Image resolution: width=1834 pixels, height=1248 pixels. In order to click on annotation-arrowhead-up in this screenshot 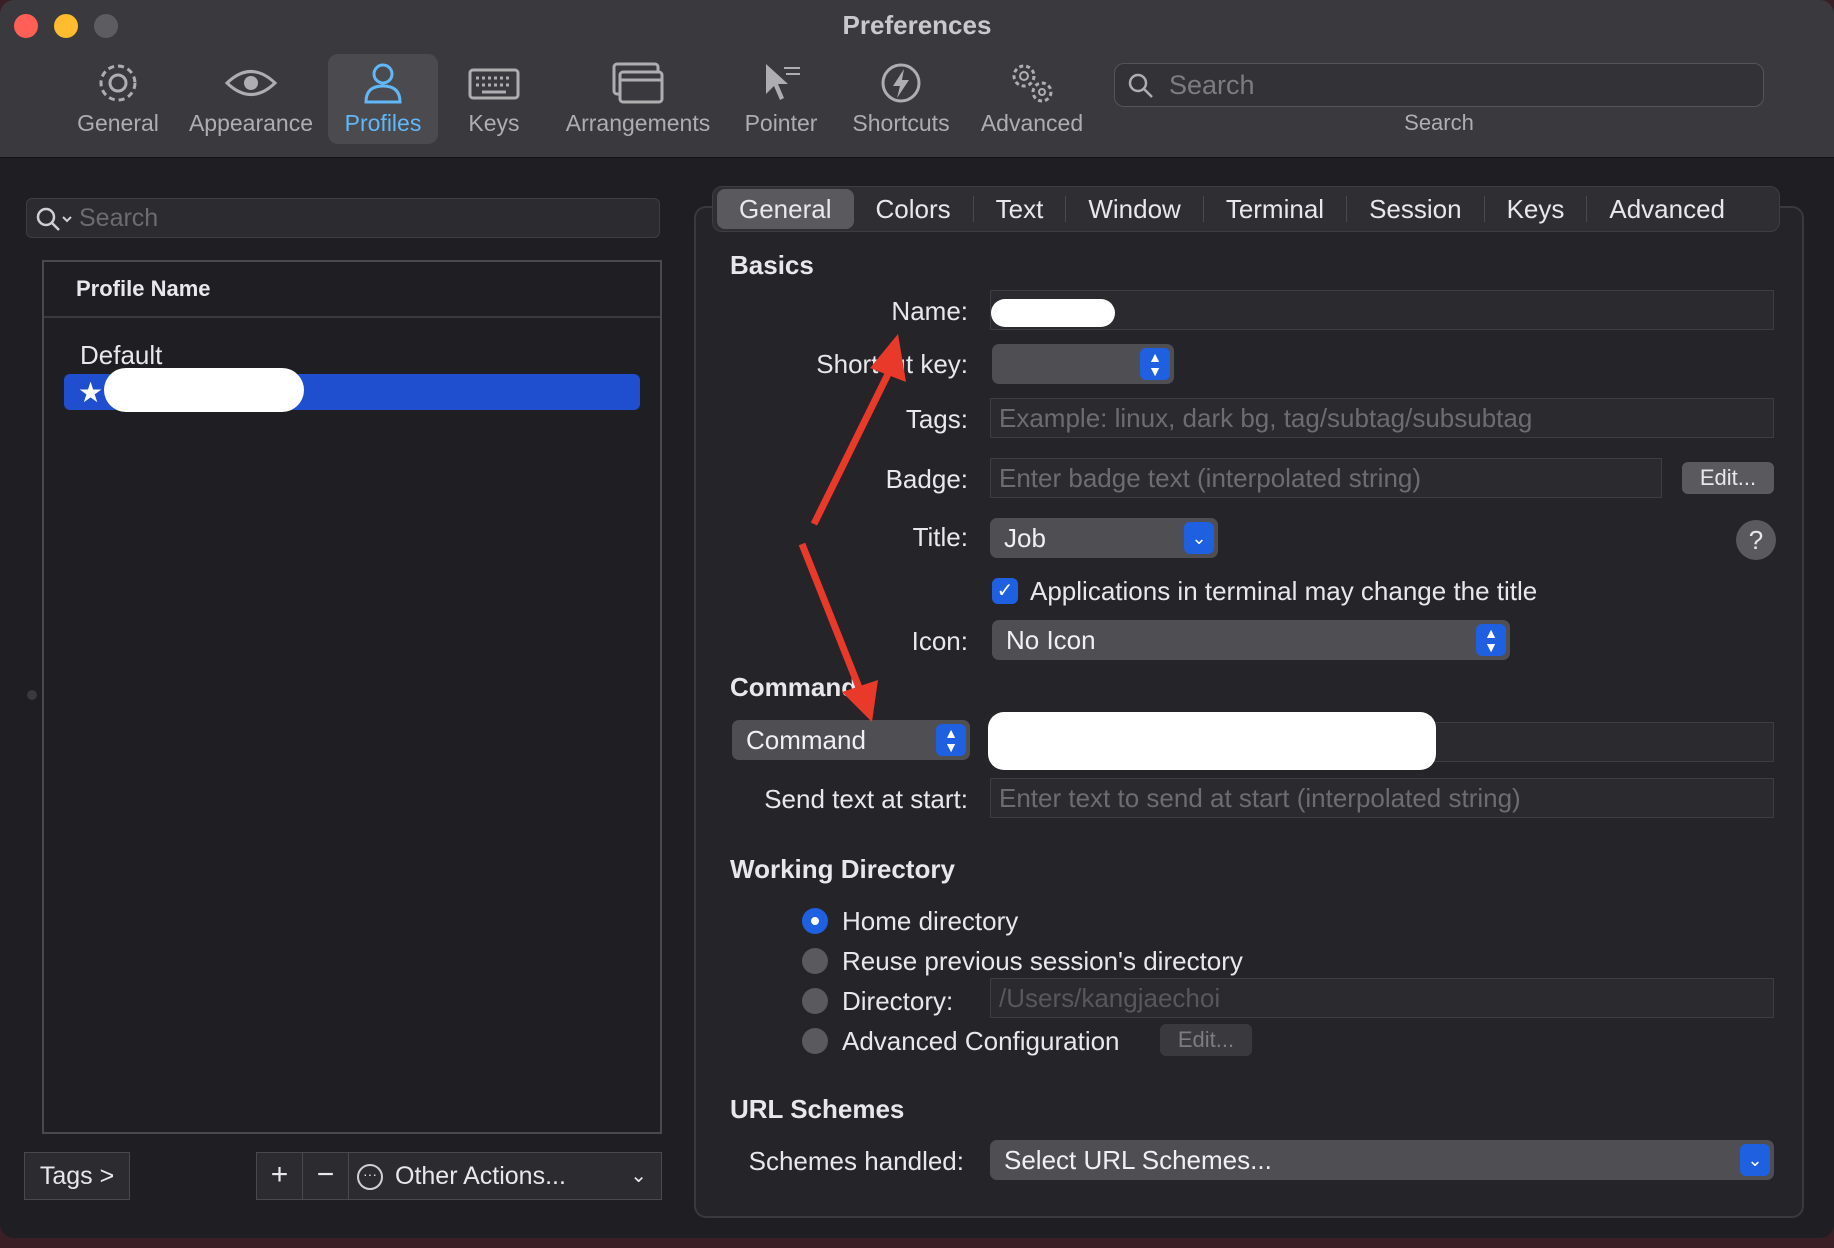, I will do `click(888, 358)`.